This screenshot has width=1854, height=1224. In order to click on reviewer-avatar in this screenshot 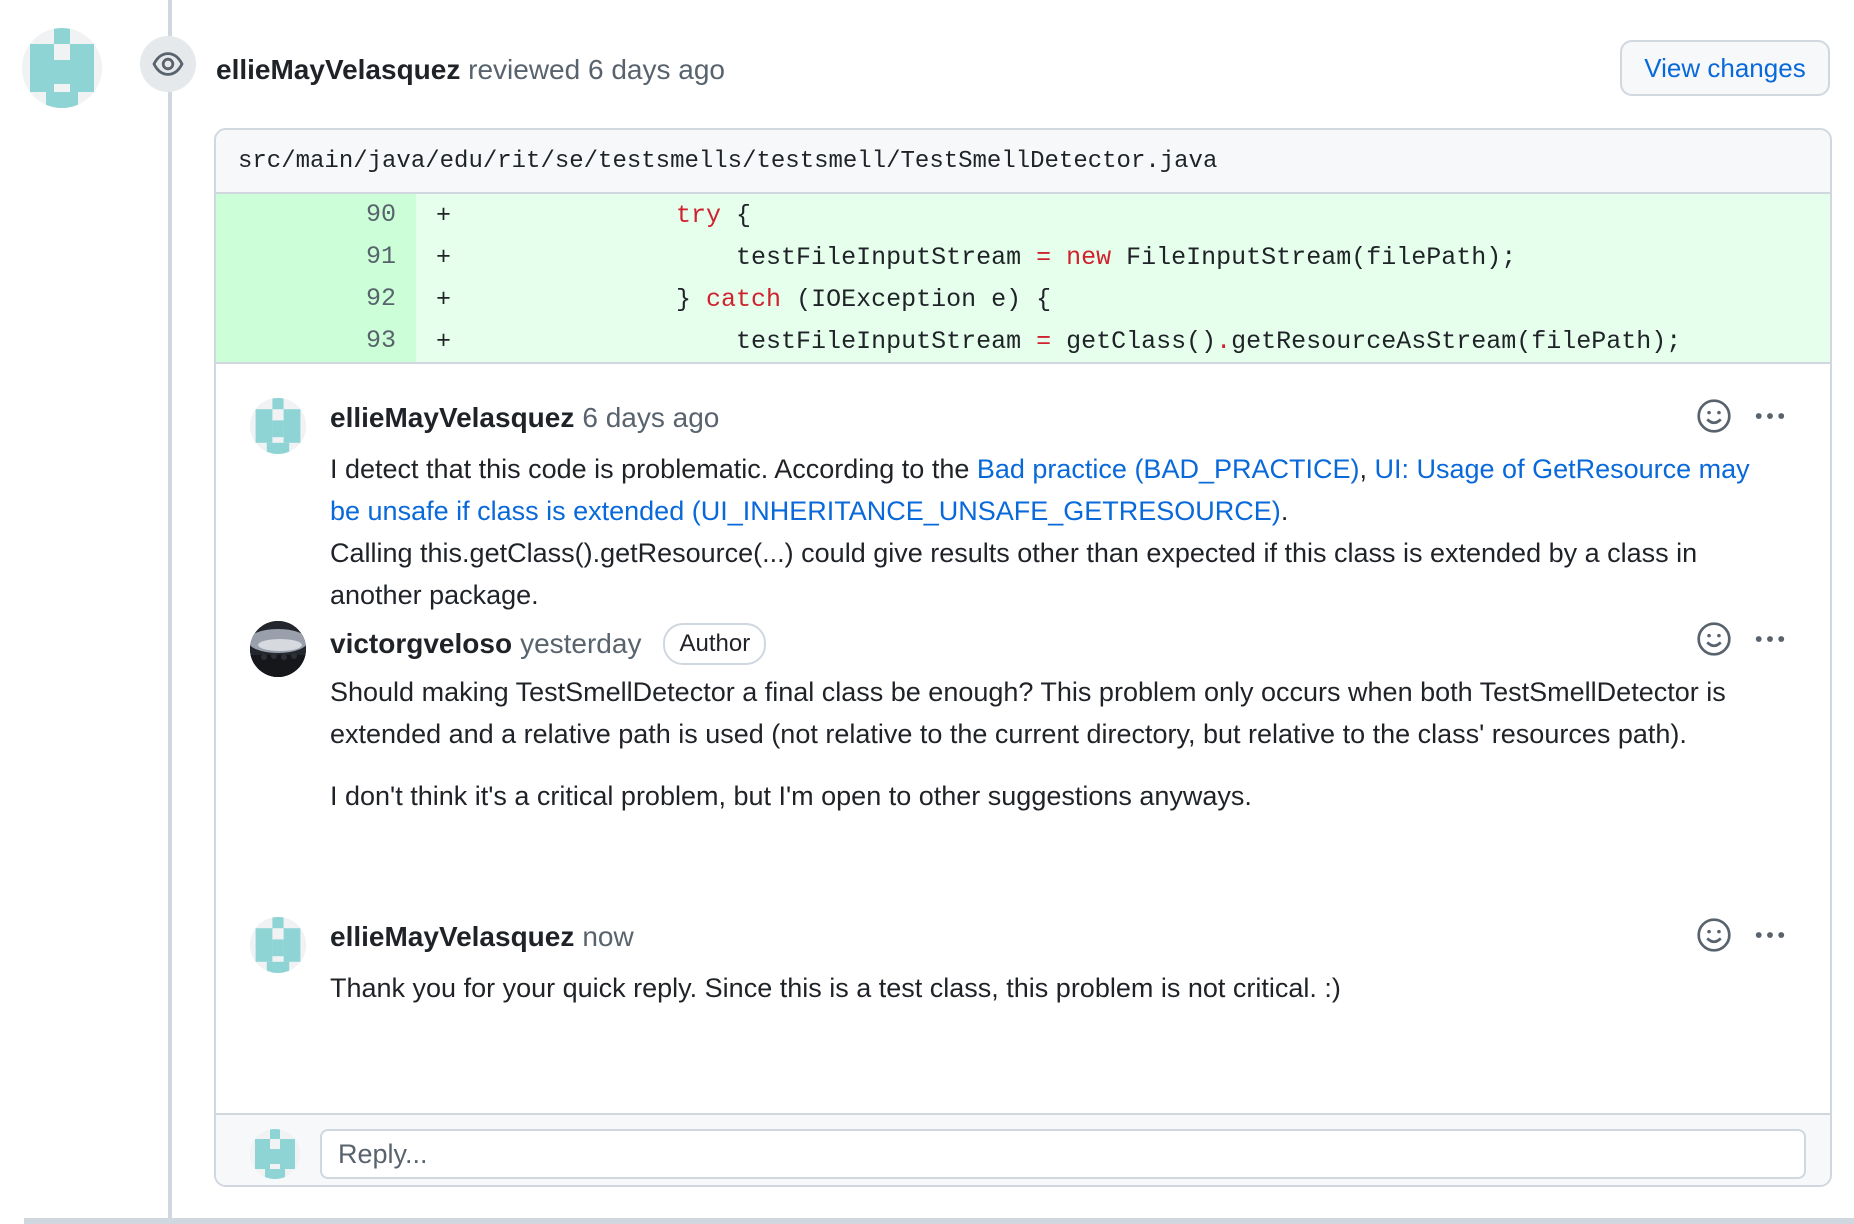, I will do `click(62, 68)`.